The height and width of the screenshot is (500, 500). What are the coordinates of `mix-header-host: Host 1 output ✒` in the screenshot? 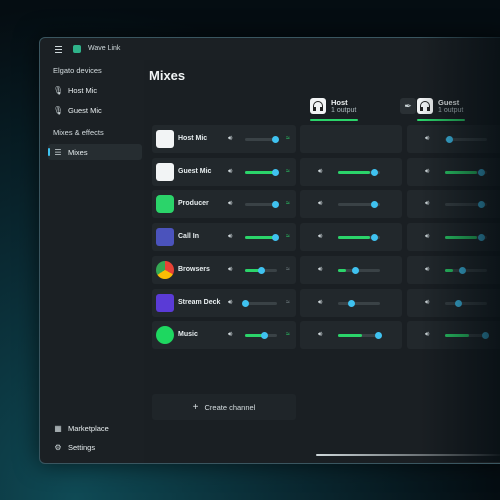 It's located at (363, 107).